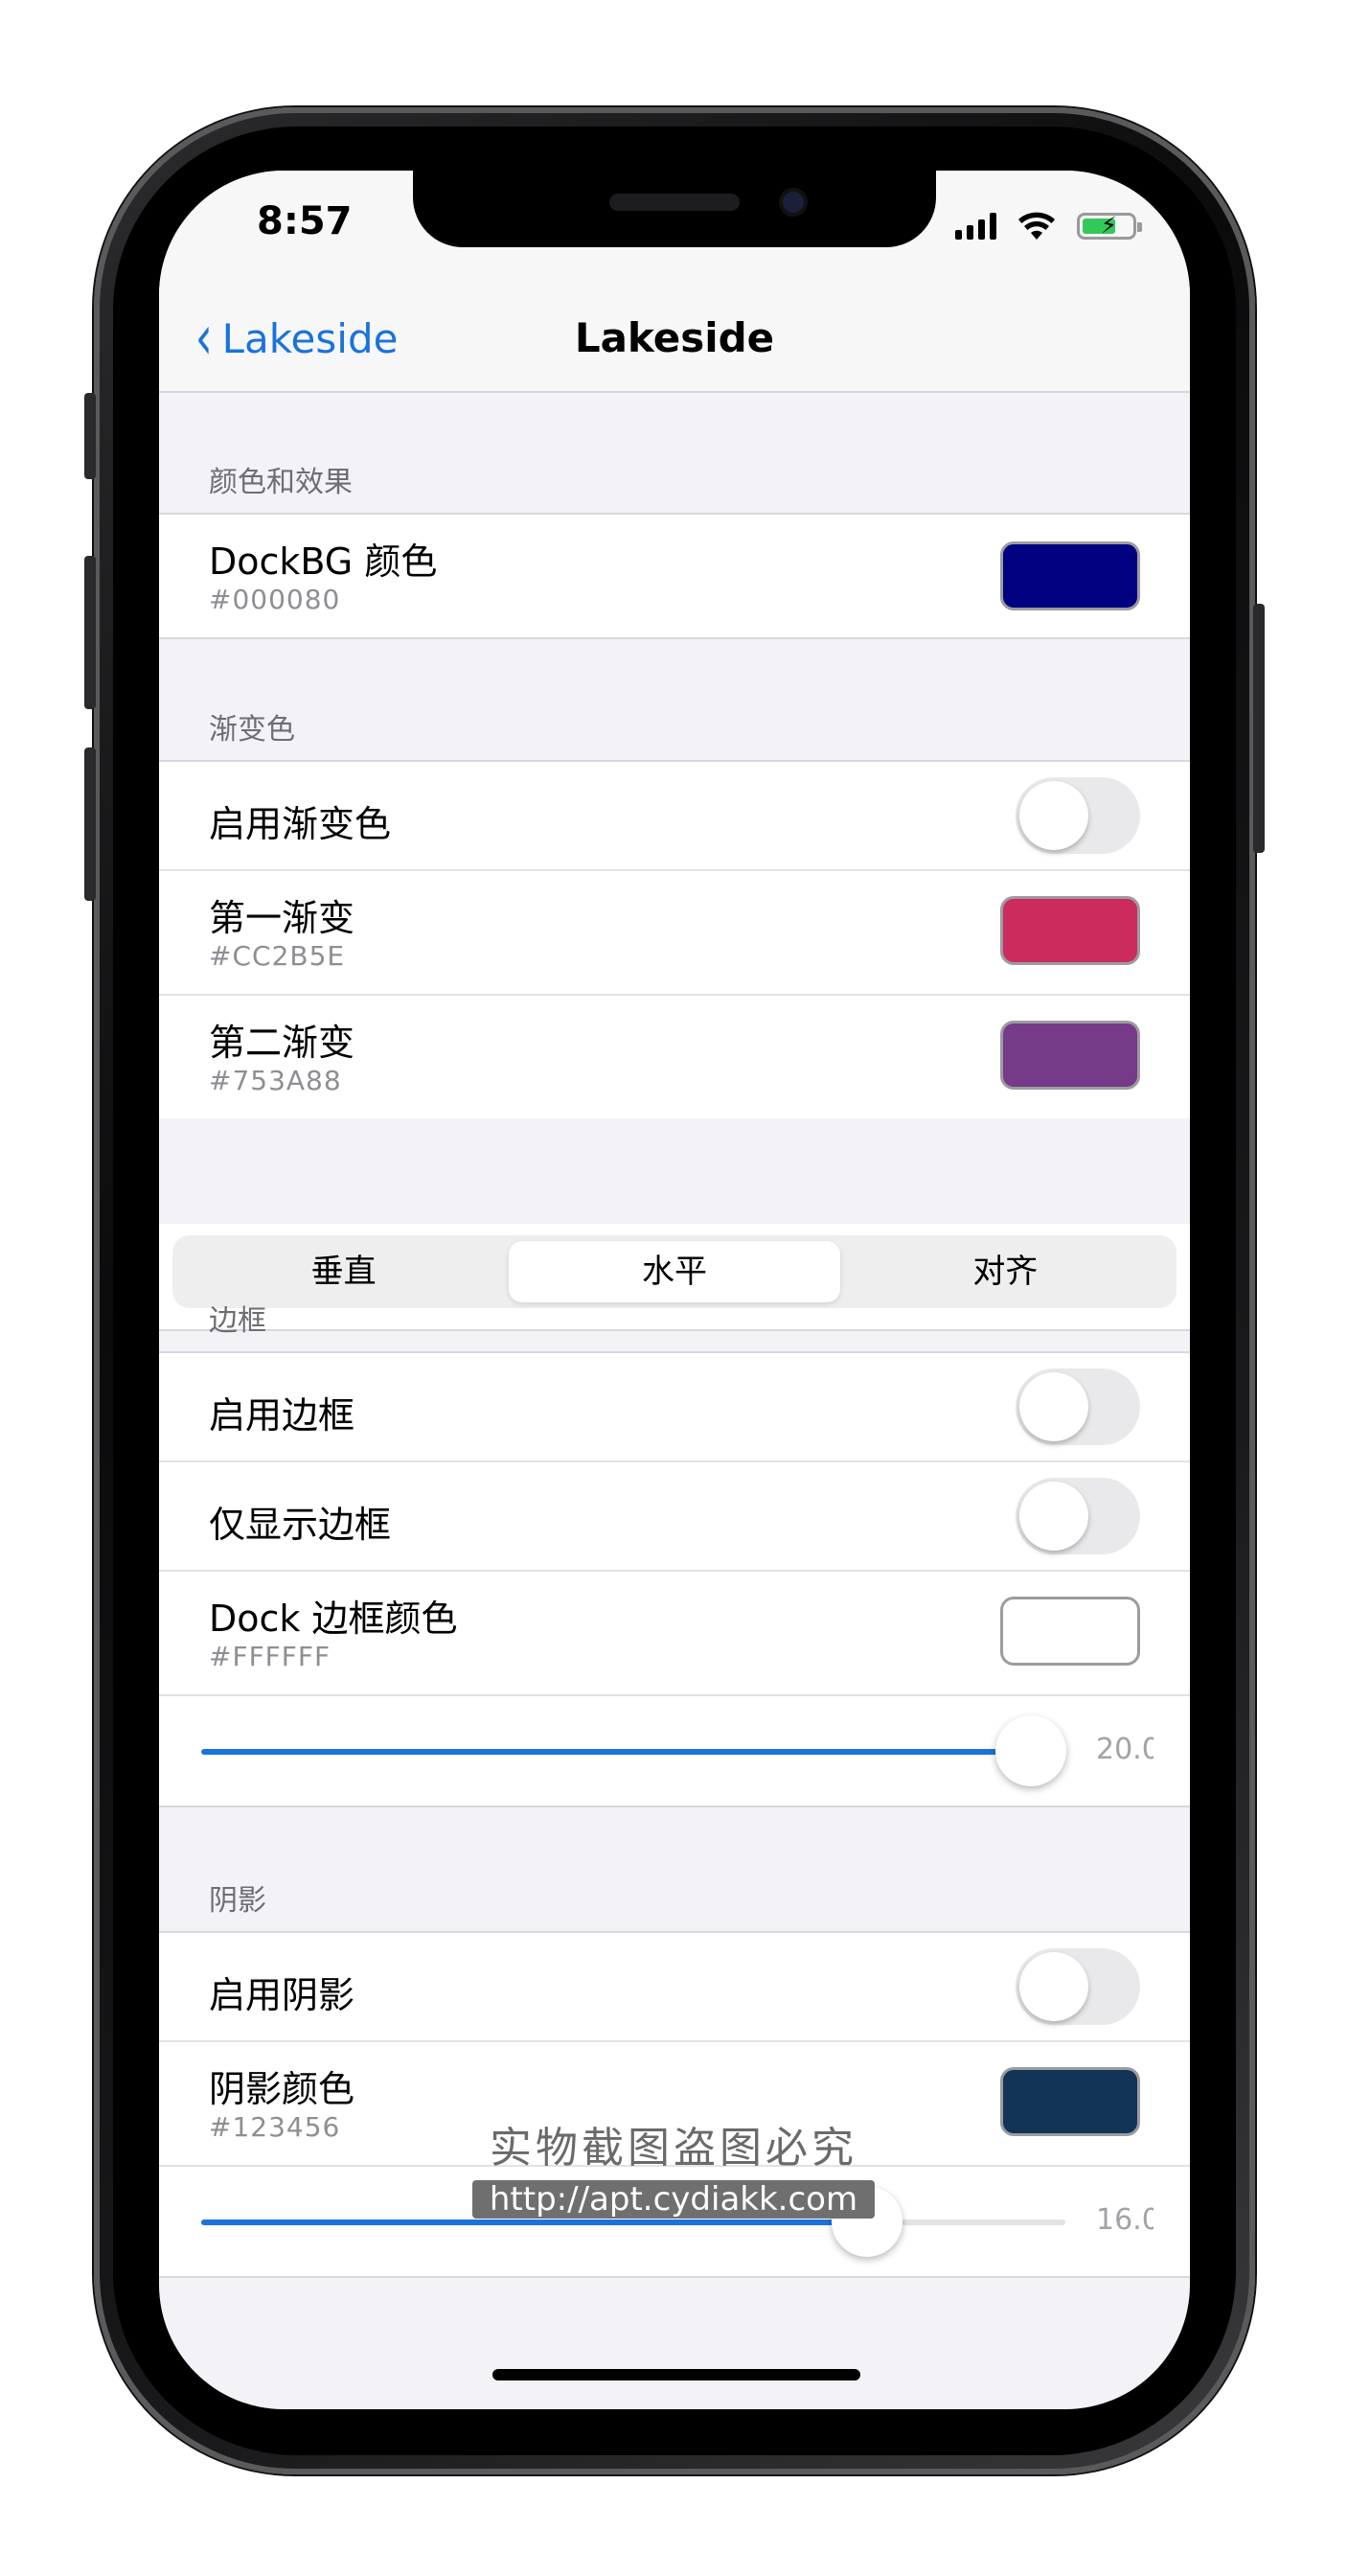 The image size is (1348, 2576). I want to click on group-color: DockBG 颜色 #000080, so click(675, 576).